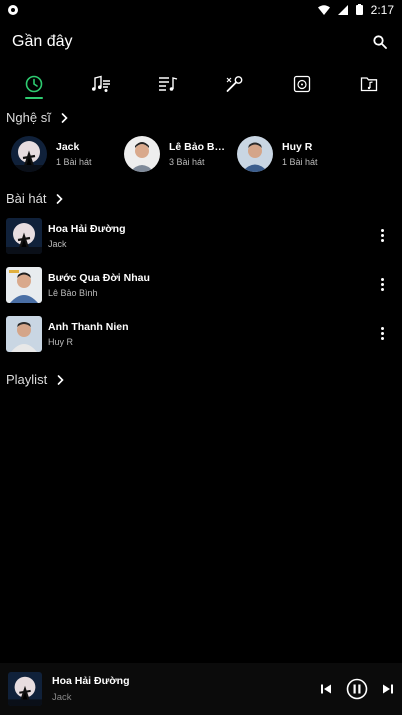 Image resolution: width=402 pixels, height=715 pixels. What do you see at coordinates (28, 117) in the screenshot?
I see `artists-section-title: Nghệ sĩ` at bounding box center [28, 117].